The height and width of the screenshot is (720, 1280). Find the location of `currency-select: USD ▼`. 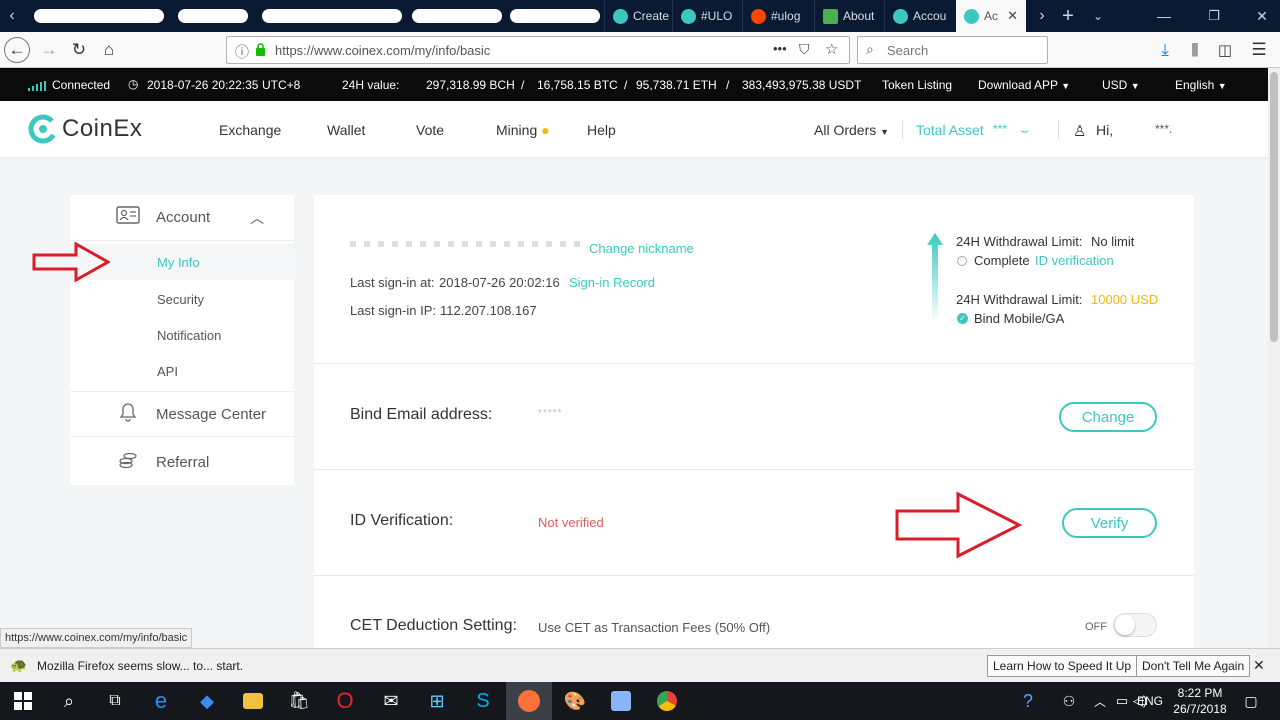

currency-select: USD ▼ is located at coordinates (1121, 85).